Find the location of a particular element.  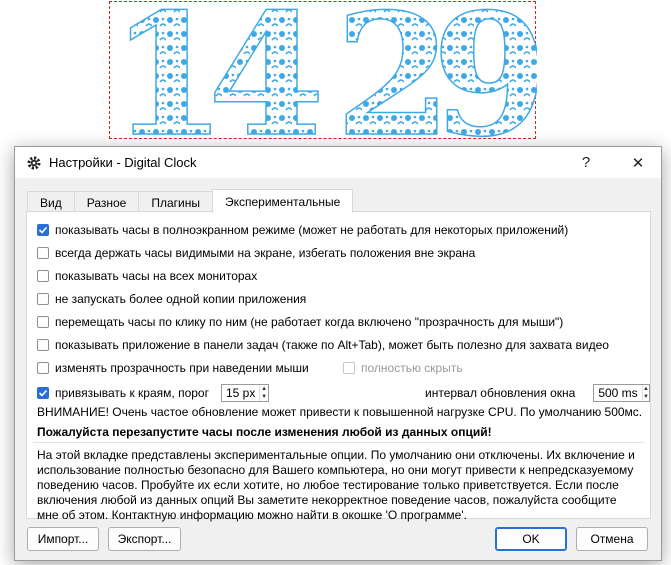

snap-threshold-spinbox: 15 px ▲ ▼ is located at coordinates (244, 393).